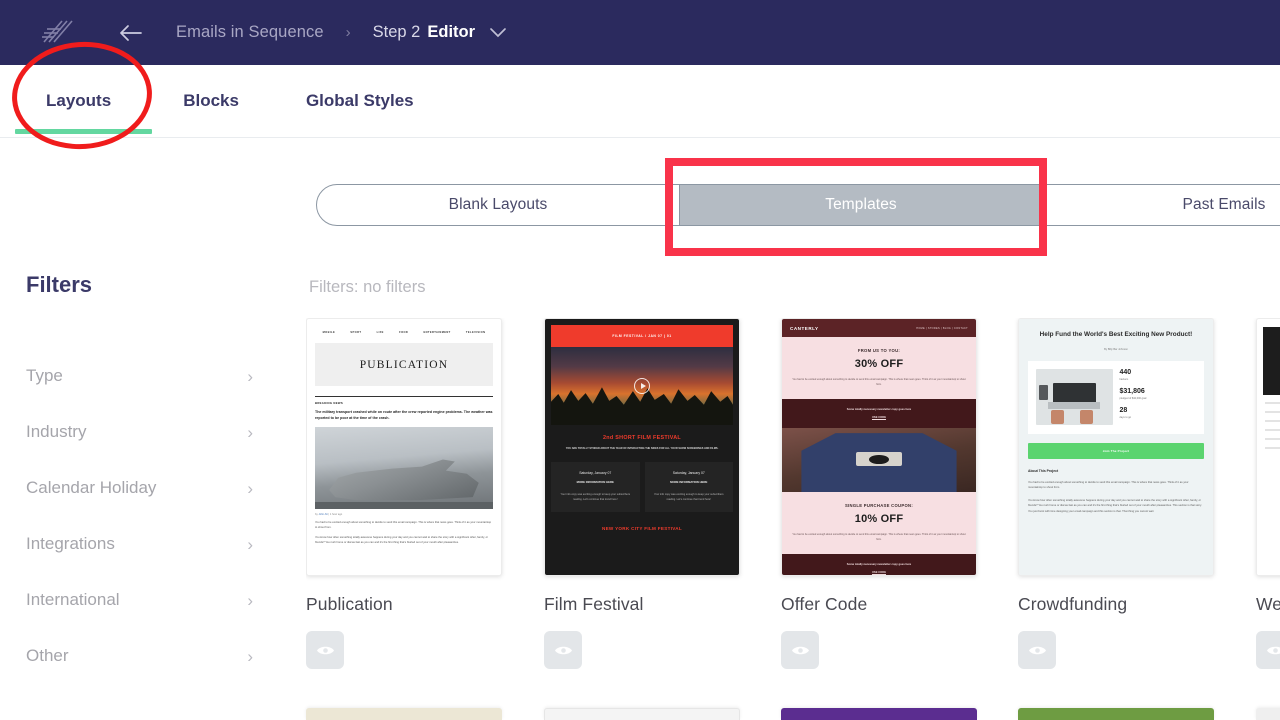 Image resolution: width=1280 pixels, height=720 pixels. Describe the element at coordinates (323, 515) in the screenshot. I see `byline-author: John Alt` at that location.